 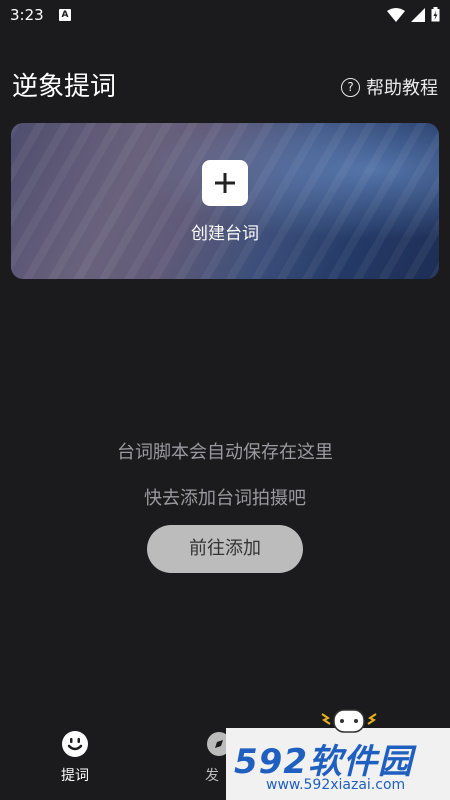 I want to click on app-header: 逆象提词 ? 帮助教程, so click(x=225, y=84).